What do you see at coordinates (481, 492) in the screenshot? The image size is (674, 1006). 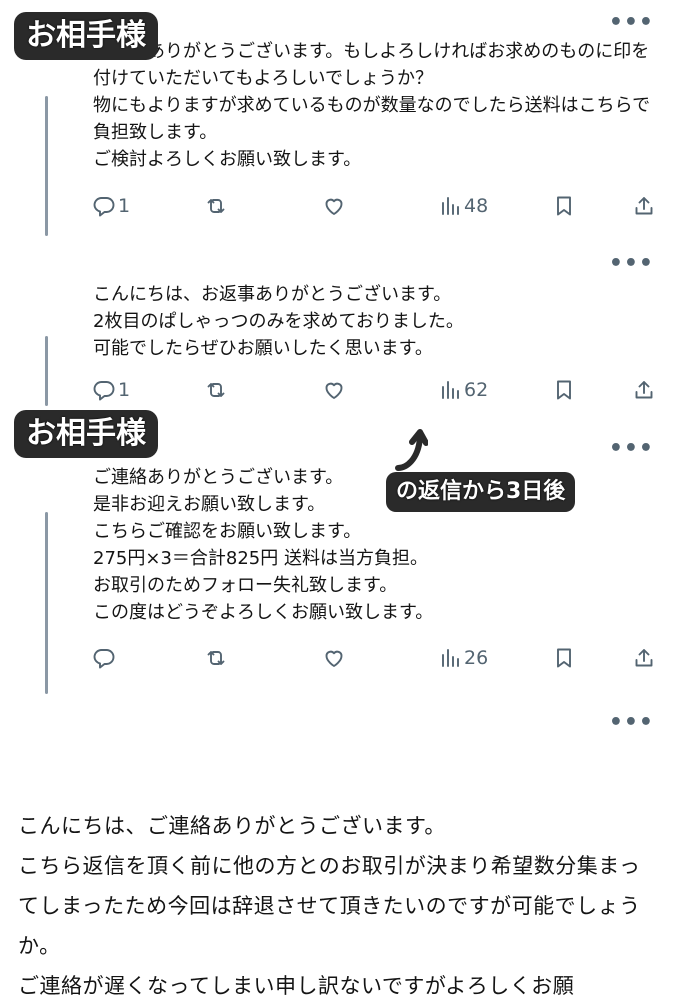 I see `time-note: の返信から3日後` at bounding box center [481, 492].